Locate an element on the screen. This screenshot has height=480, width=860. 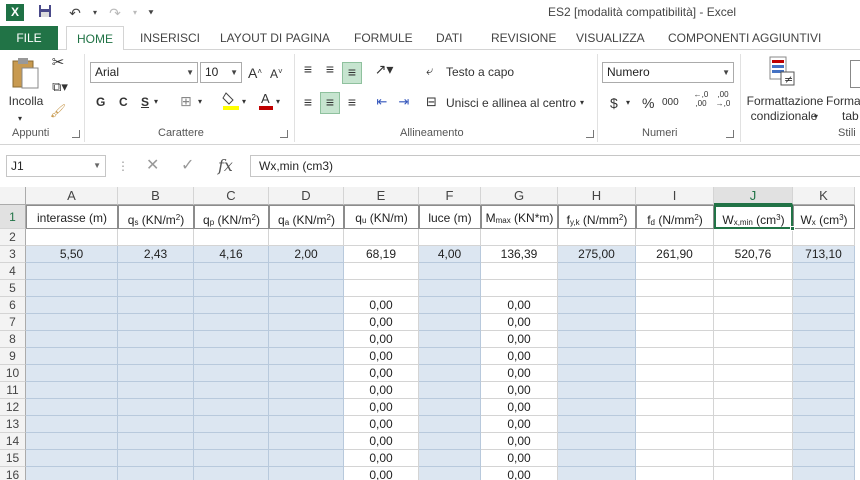
cell-e4 is located at coordinates (381, 271).